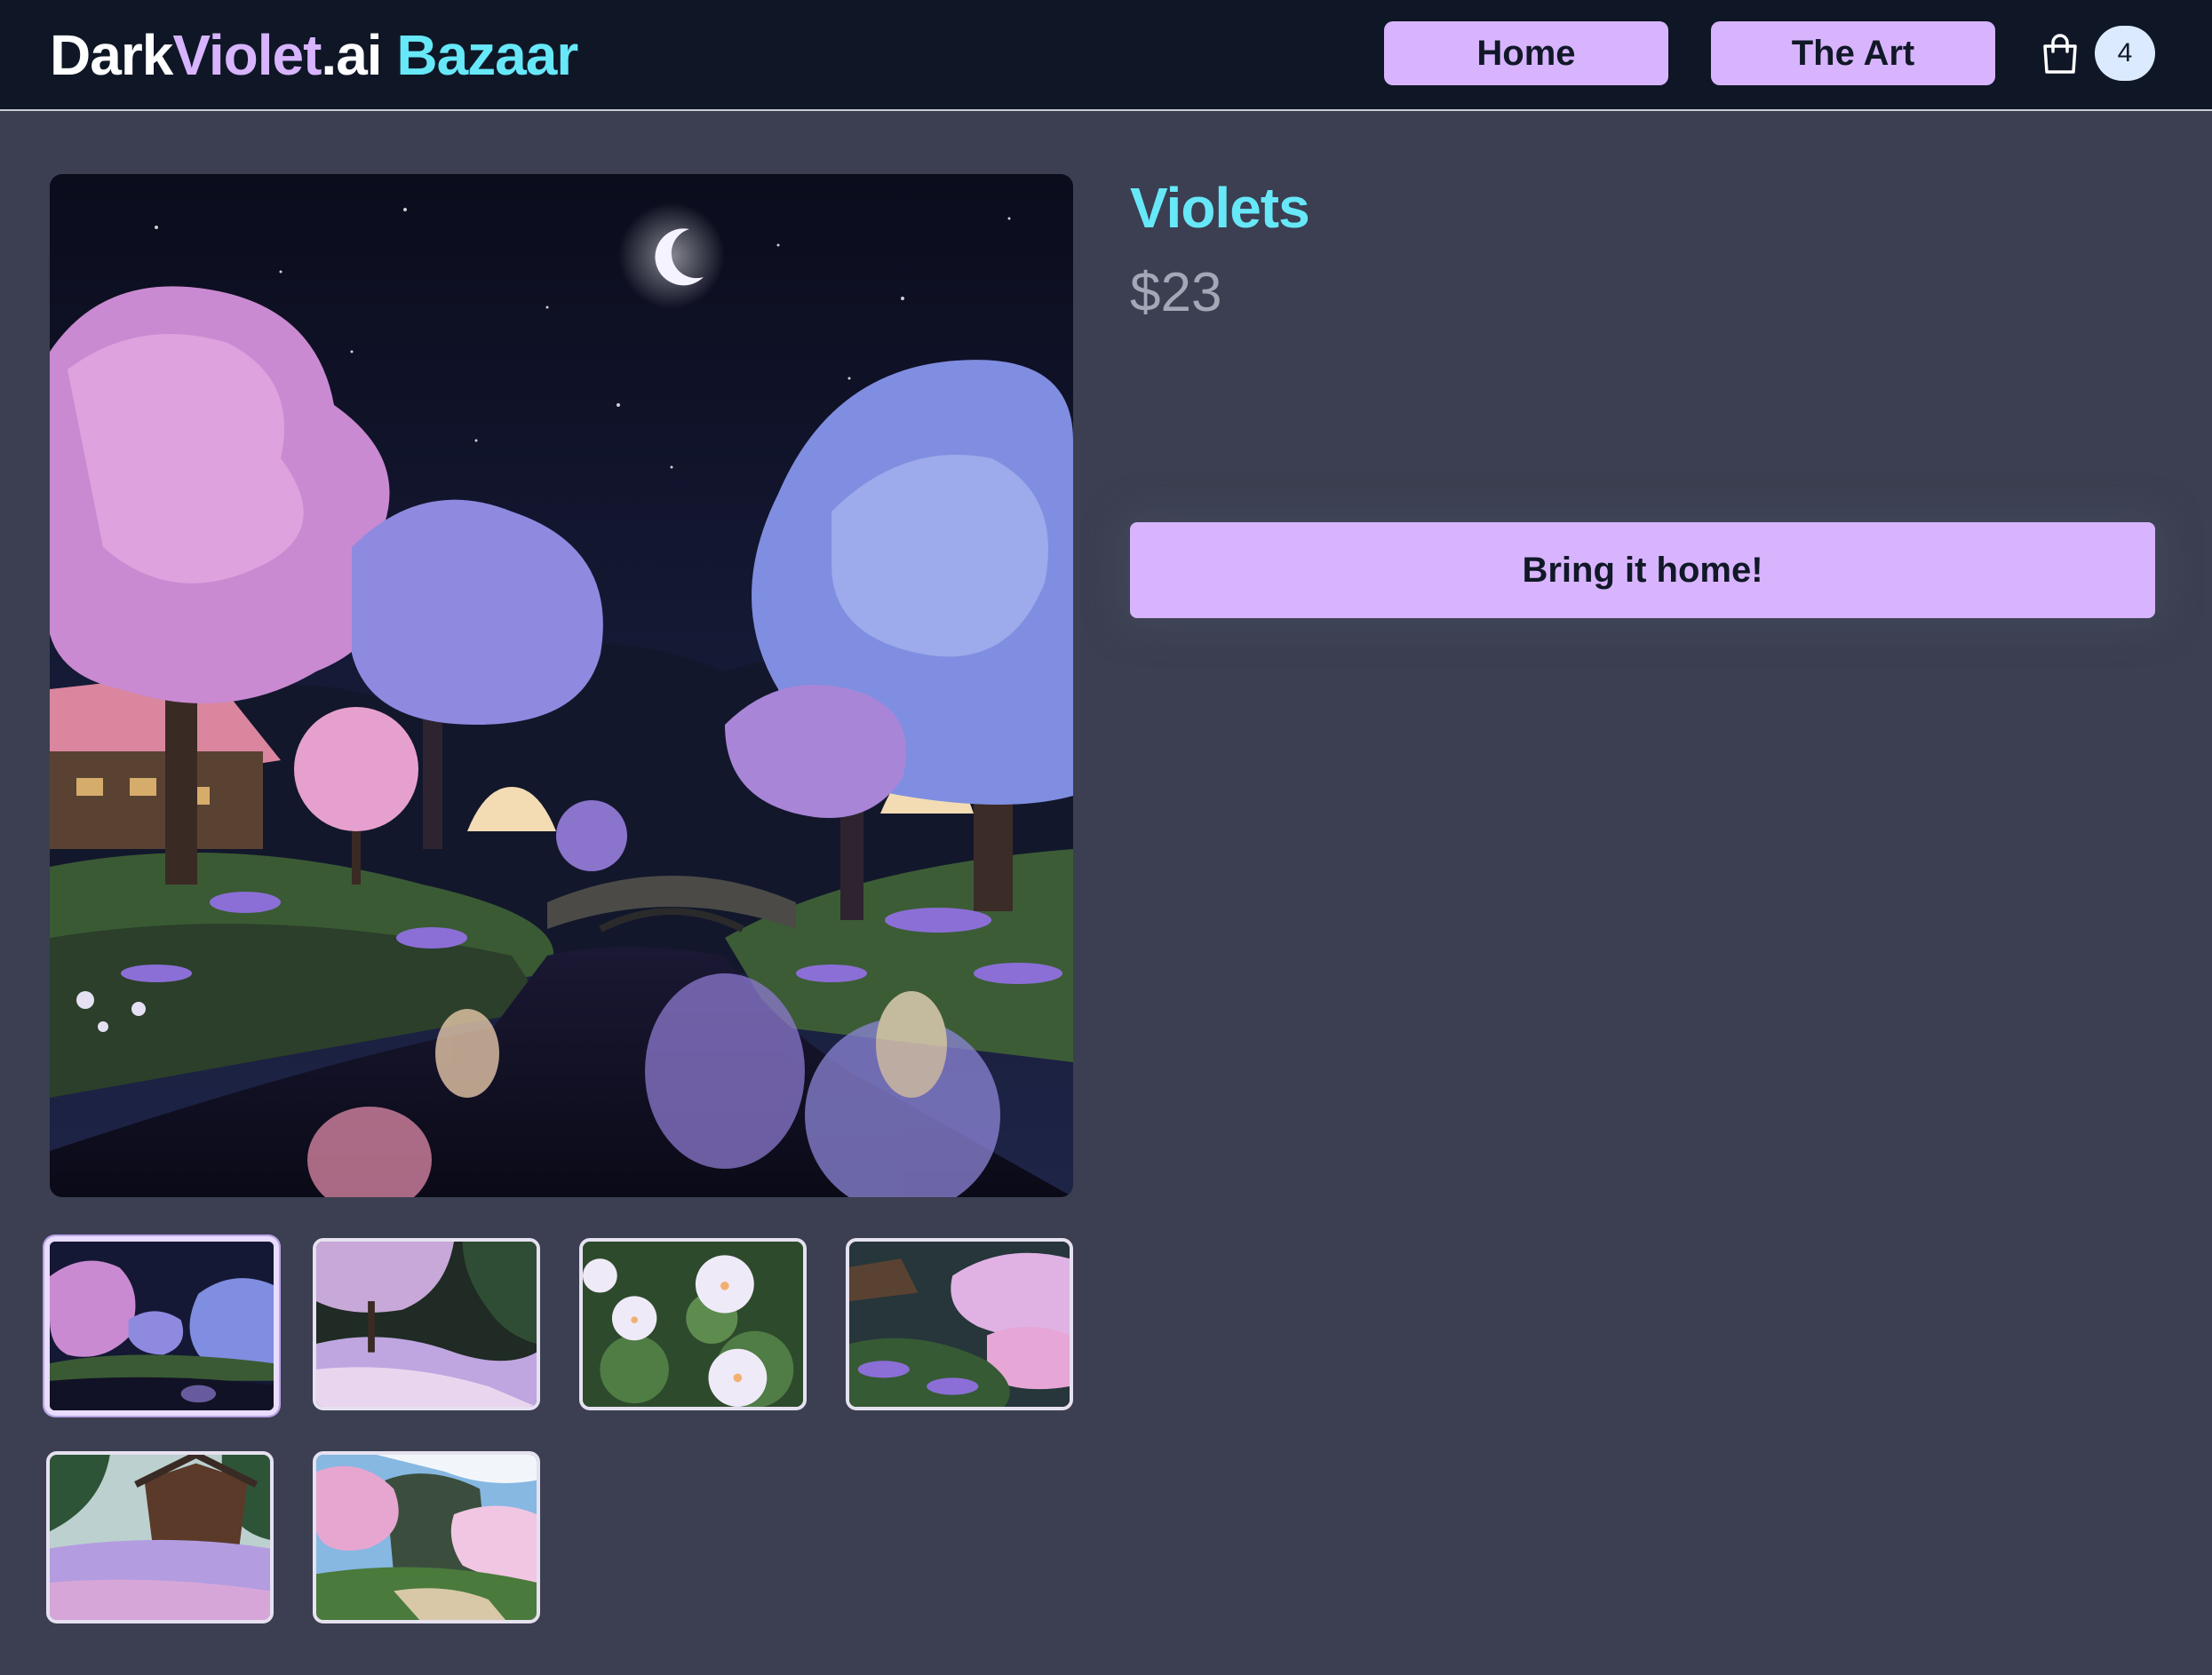  What do you see at coordinates (112, 55) in the screenshot?
I see `logo-text-dark: Dark` at bounding box center [112, 55].